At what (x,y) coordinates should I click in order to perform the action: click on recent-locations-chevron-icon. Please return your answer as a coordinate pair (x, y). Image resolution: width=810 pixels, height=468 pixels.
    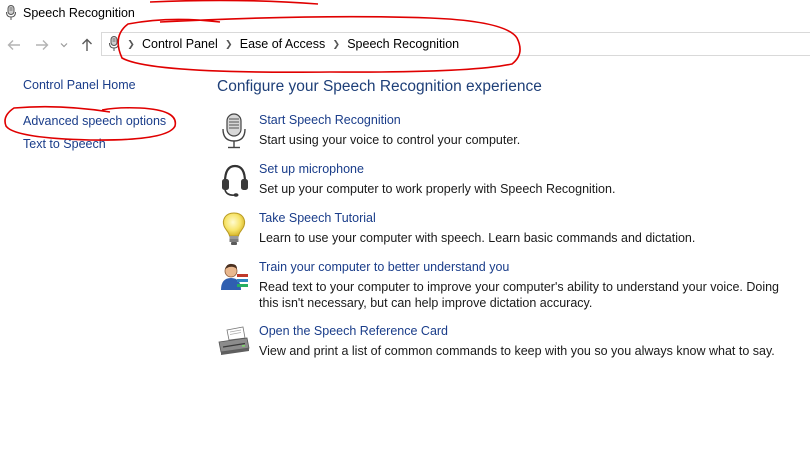
    Looking at the image, I should click on (64, 45).